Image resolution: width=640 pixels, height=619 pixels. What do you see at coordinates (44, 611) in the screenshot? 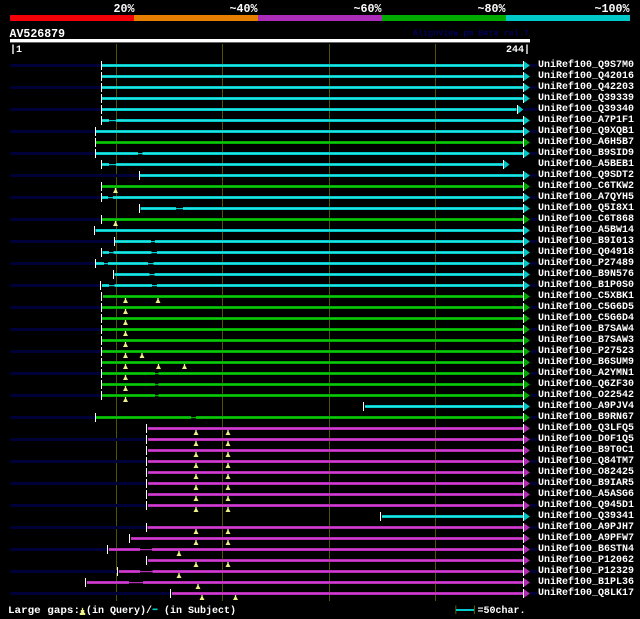
I see `svg-text: Large gaps:` at bounding box center [44, 611].